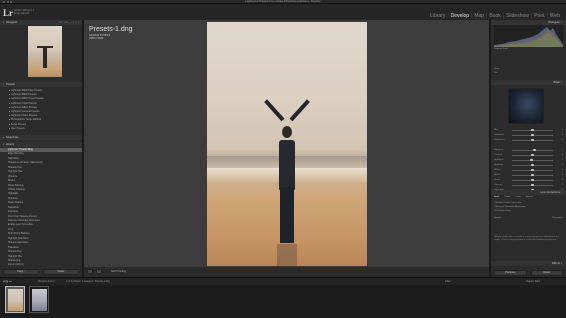  I want to click on module-develop: Develop, so click(460, 16).